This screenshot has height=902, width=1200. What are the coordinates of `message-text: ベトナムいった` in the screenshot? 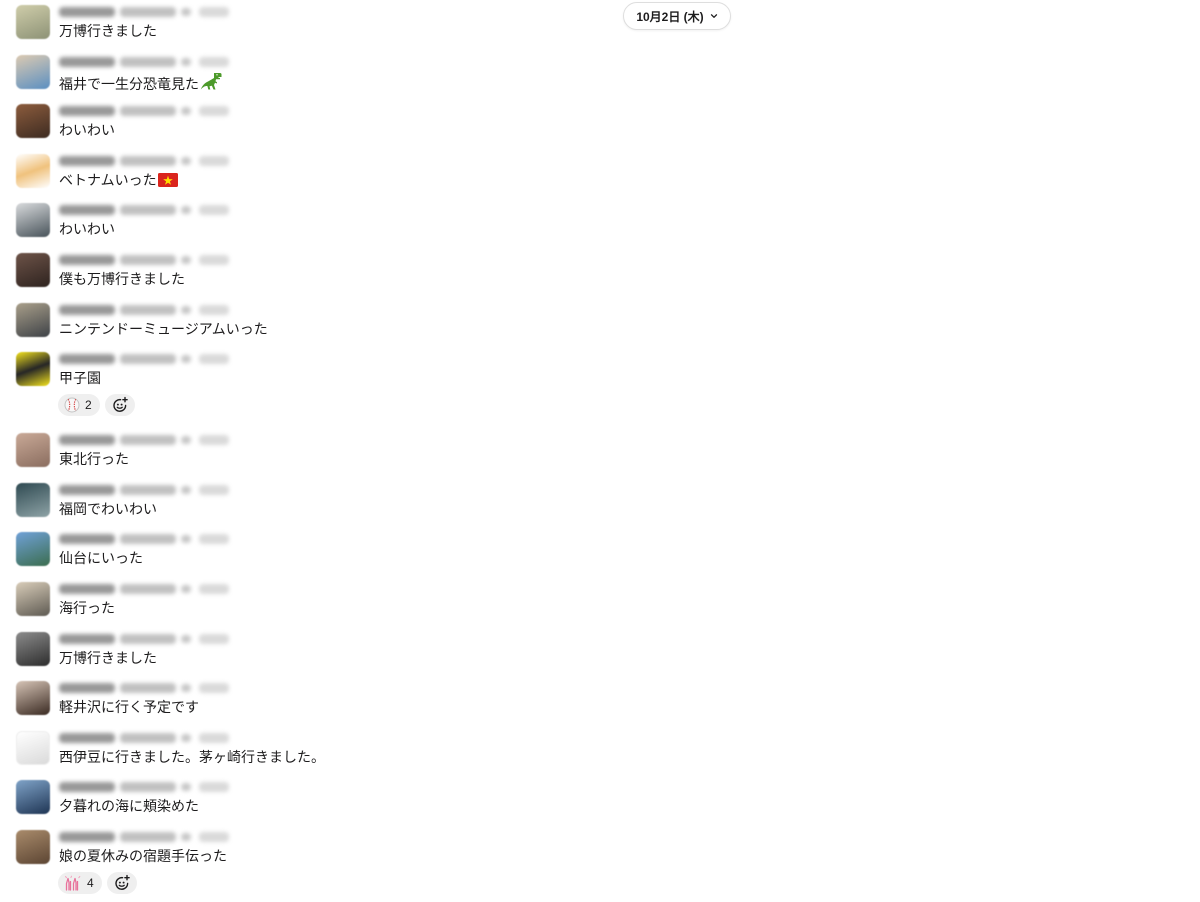 It's located at (108, 180).